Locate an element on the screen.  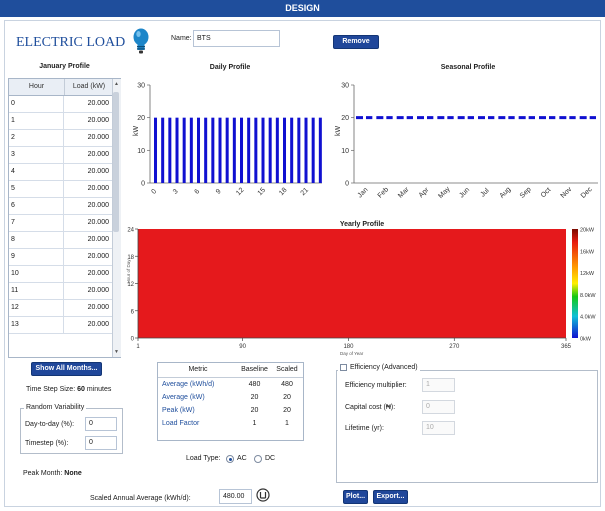
x-tick-label: Oct is located at coordinates (546, 193).